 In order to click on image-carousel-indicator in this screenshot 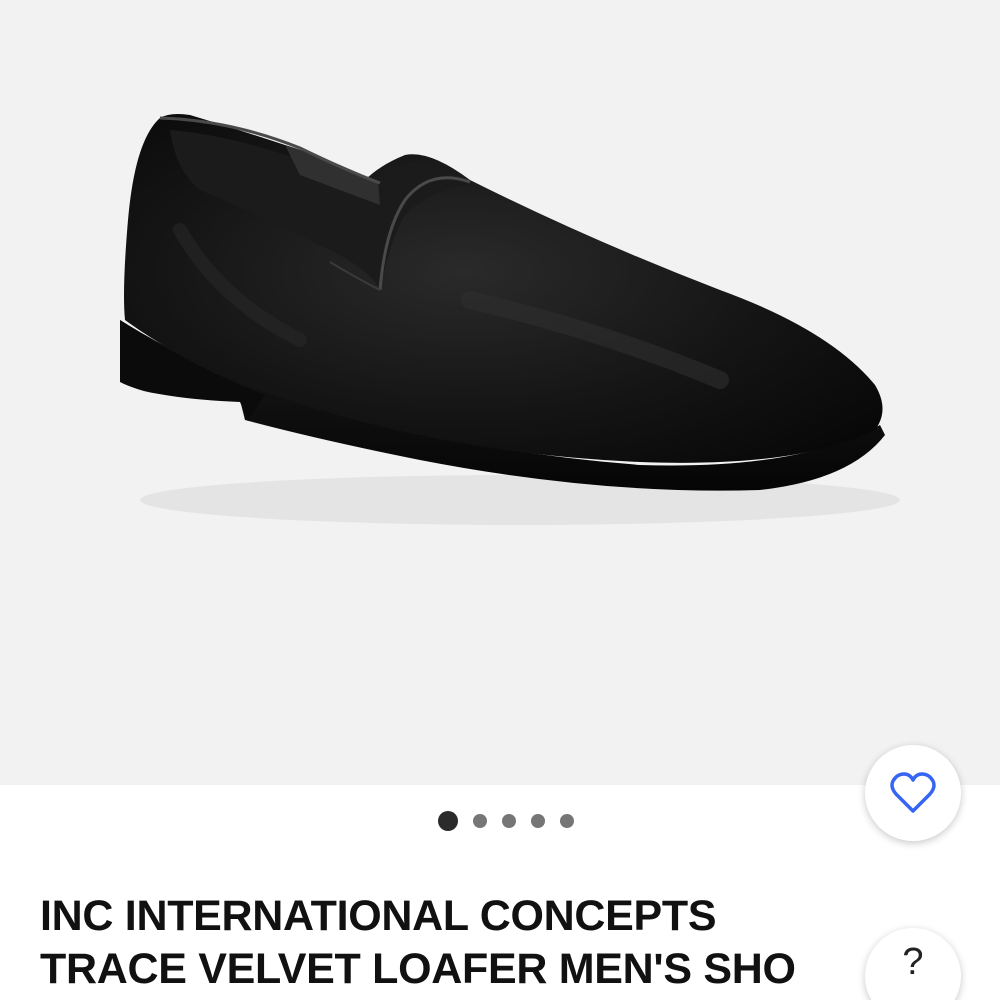, I will do `click(500, 821)`.